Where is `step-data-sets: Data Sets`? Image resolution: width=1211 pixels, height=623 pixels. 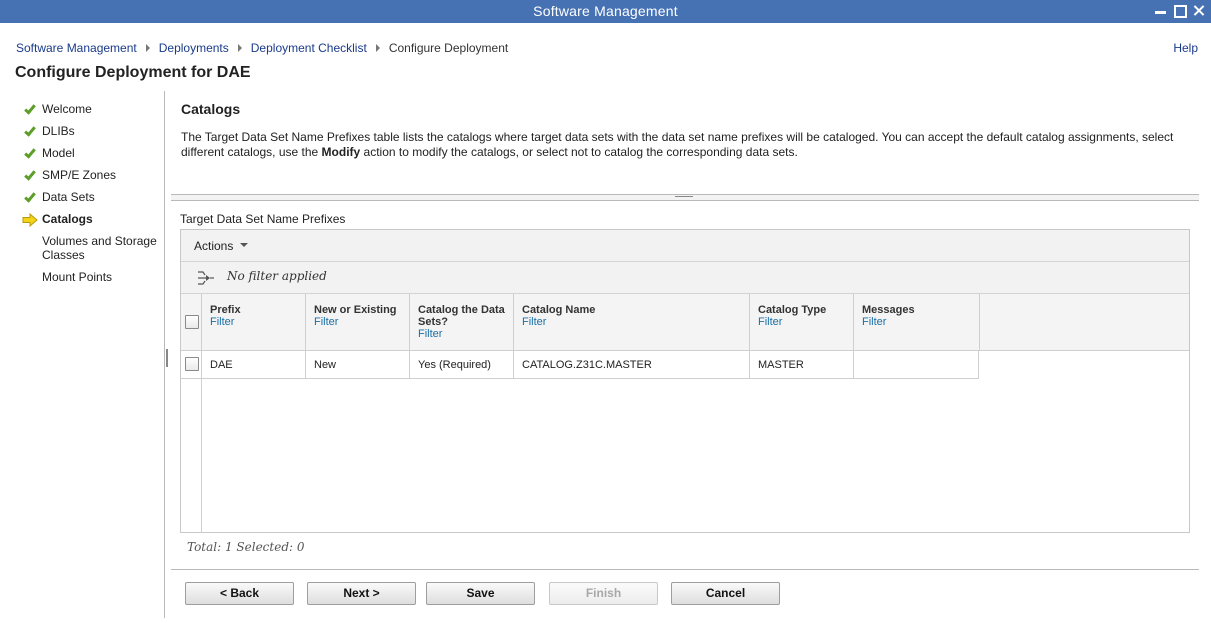
step-data-sets: Data Sets is located at coordinates (92, 201).